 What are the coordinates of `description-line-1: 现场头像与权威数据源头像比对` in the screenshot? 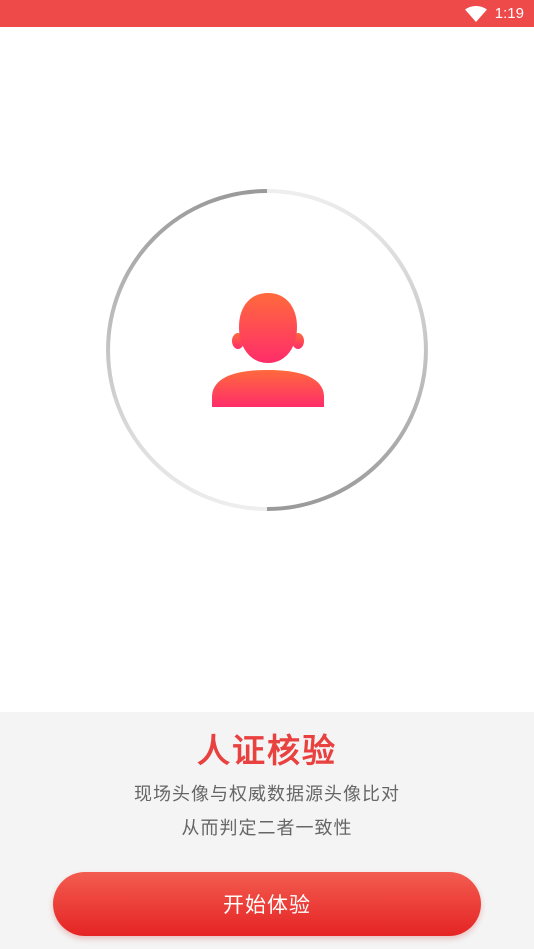 It's located at (267, 794).